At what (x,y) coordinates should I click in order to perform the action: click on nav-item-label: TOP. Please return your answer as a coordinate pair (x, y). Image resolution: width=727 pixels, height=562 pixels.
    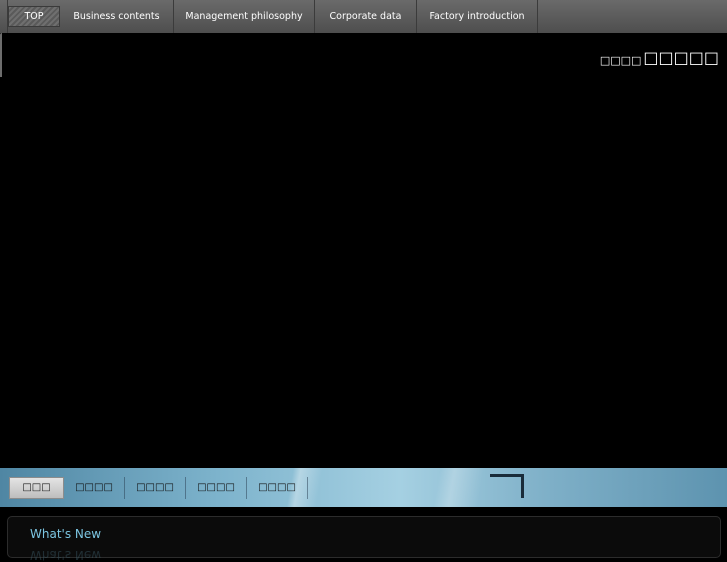
    Looking at the image, I should click on (34, 16).